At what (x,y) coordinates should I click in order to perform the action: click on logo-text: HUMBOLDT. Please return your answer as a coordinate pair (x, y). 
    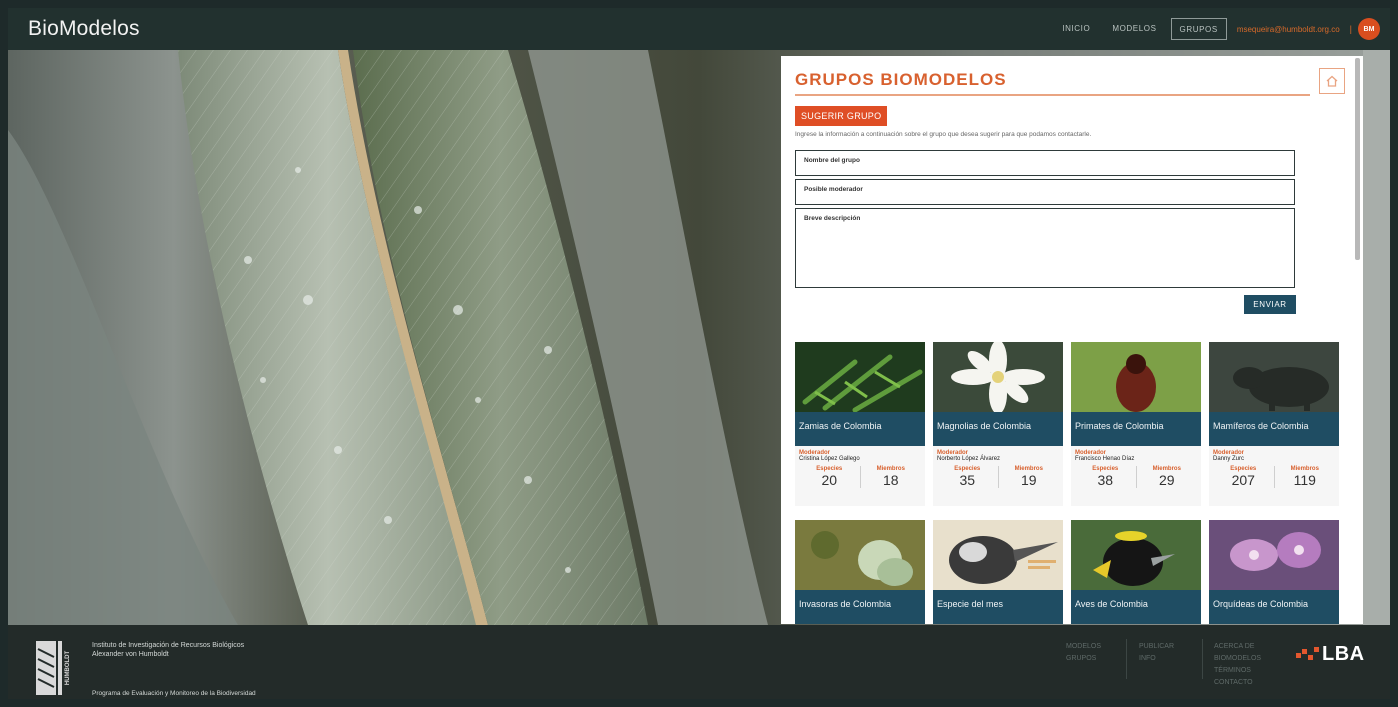
    Looking at the image, I should click on (68, 668).